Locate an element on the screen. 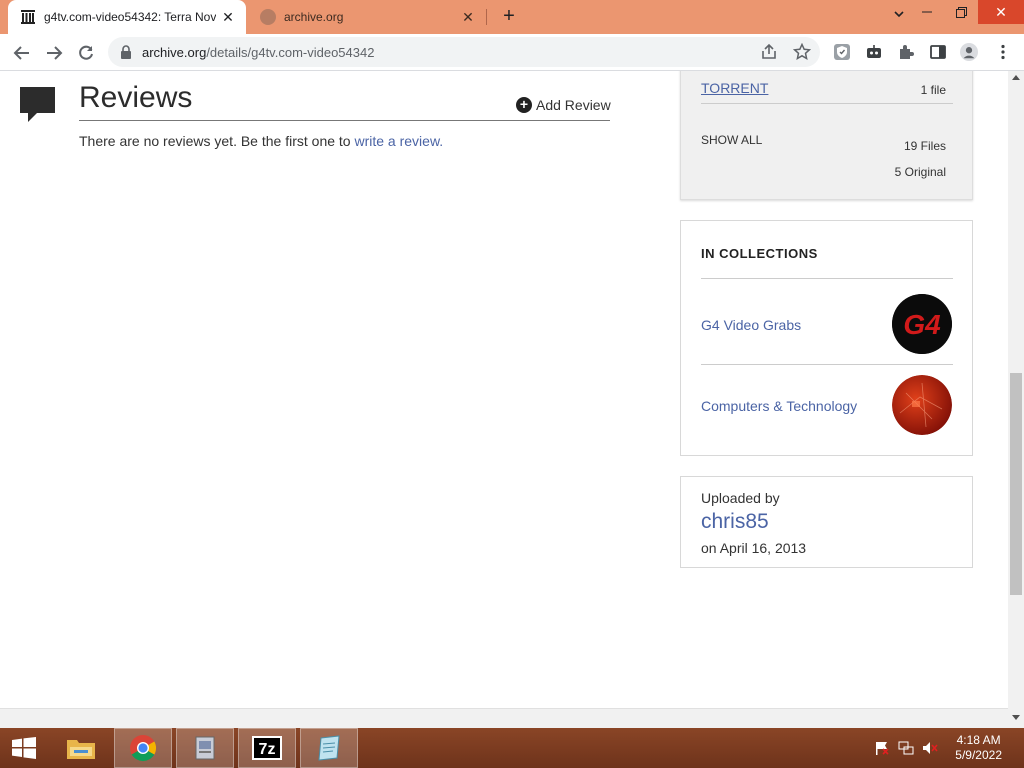 This screenshot has height=768, width=1024. file-explorer-taskbar-button is located at coordinates (81, 748).